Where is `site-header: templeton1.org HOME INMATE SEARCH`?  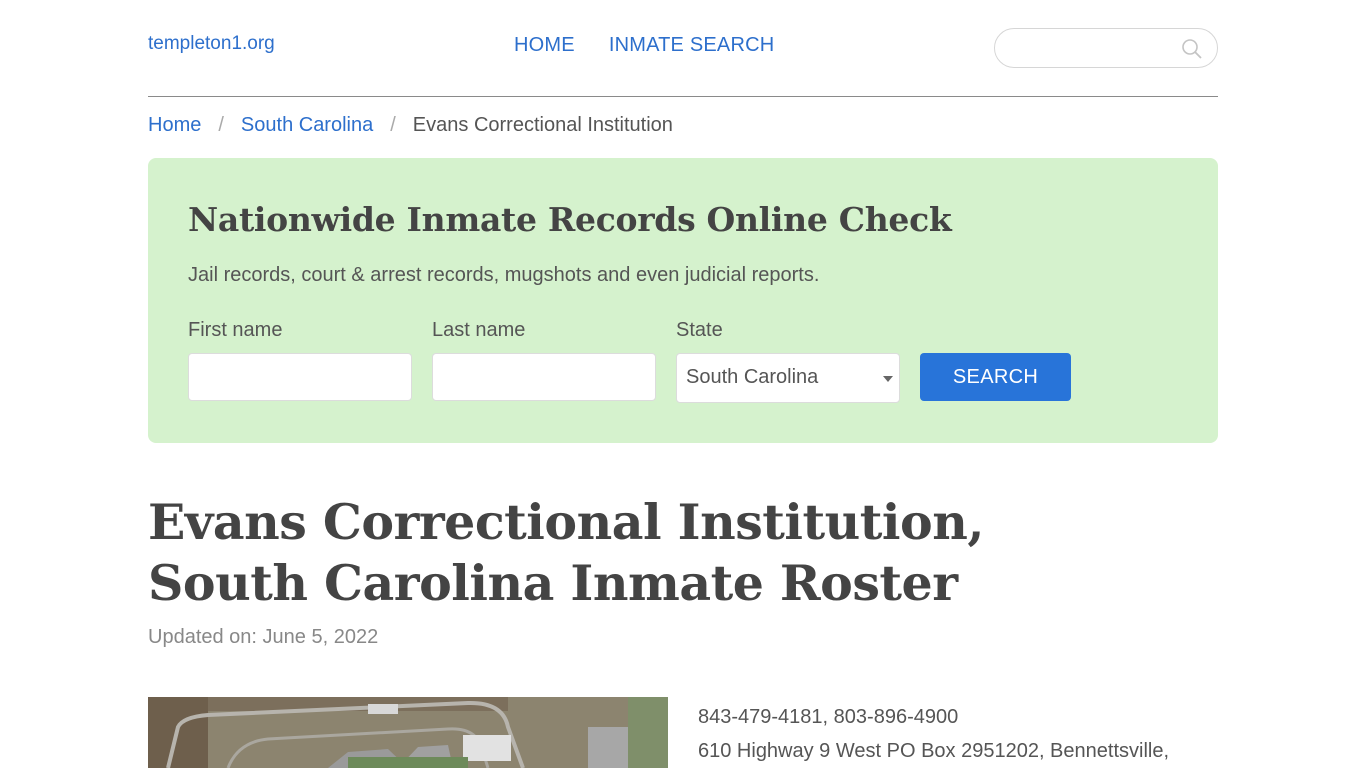
site-header: templeton1.org HOME INMATE SEARCH is located at coordinates (683, 48).